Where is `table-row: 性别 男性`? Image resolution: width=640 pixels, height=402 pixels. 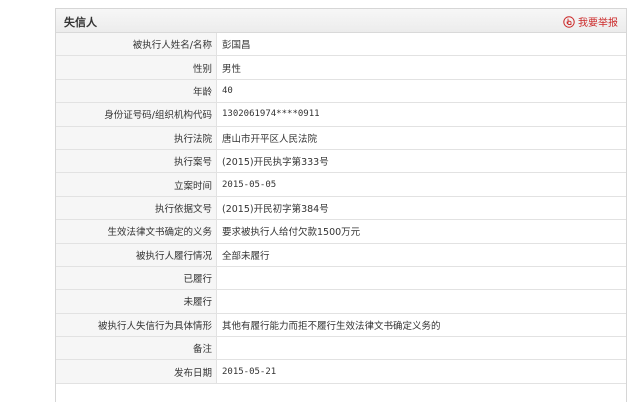 table-row: 性别 男性 is located at coordinates (341, 67).